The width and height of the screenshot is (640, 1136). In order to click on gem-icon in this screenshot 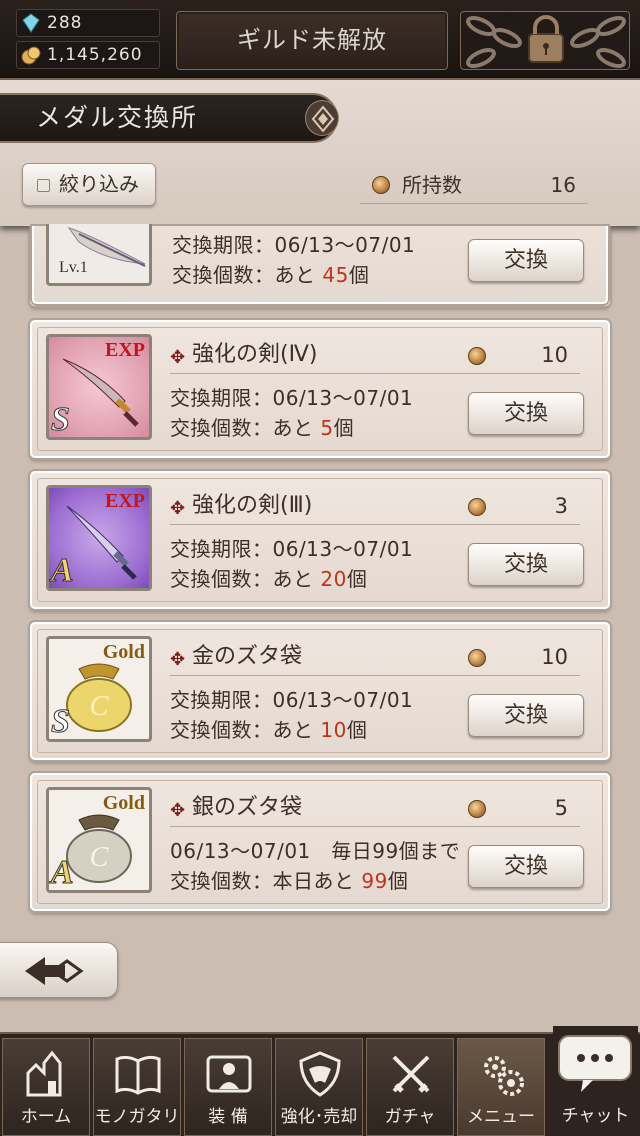, I will do `click(31, 23)`.